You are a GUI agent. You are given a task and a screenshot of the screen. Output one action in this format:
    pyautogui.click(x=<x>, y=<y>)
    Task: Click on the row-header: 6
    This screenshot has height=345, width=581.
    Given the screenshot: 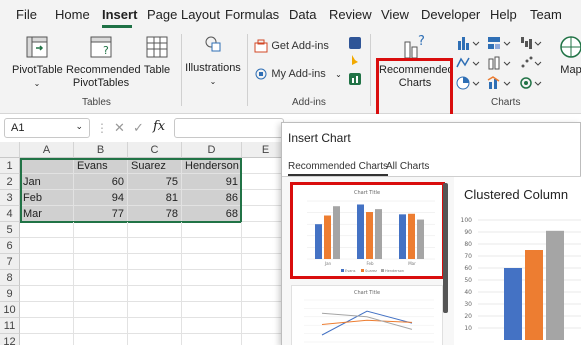 What is the action you would take?
    pyautogui.click(x=10, y=246)
    